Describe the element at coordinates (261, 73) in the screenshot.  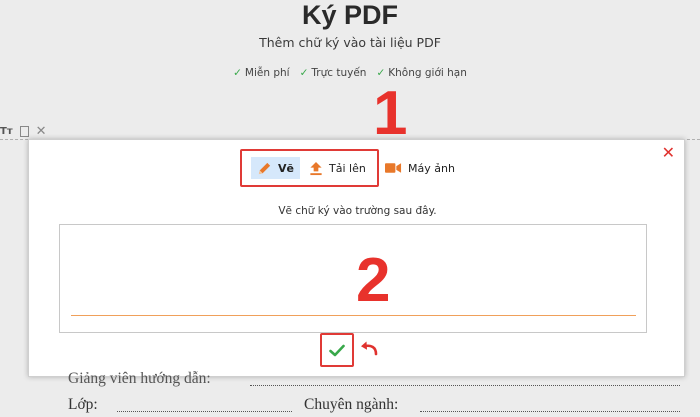
I see `feature-item: ✓ Miễn phí` at that location.